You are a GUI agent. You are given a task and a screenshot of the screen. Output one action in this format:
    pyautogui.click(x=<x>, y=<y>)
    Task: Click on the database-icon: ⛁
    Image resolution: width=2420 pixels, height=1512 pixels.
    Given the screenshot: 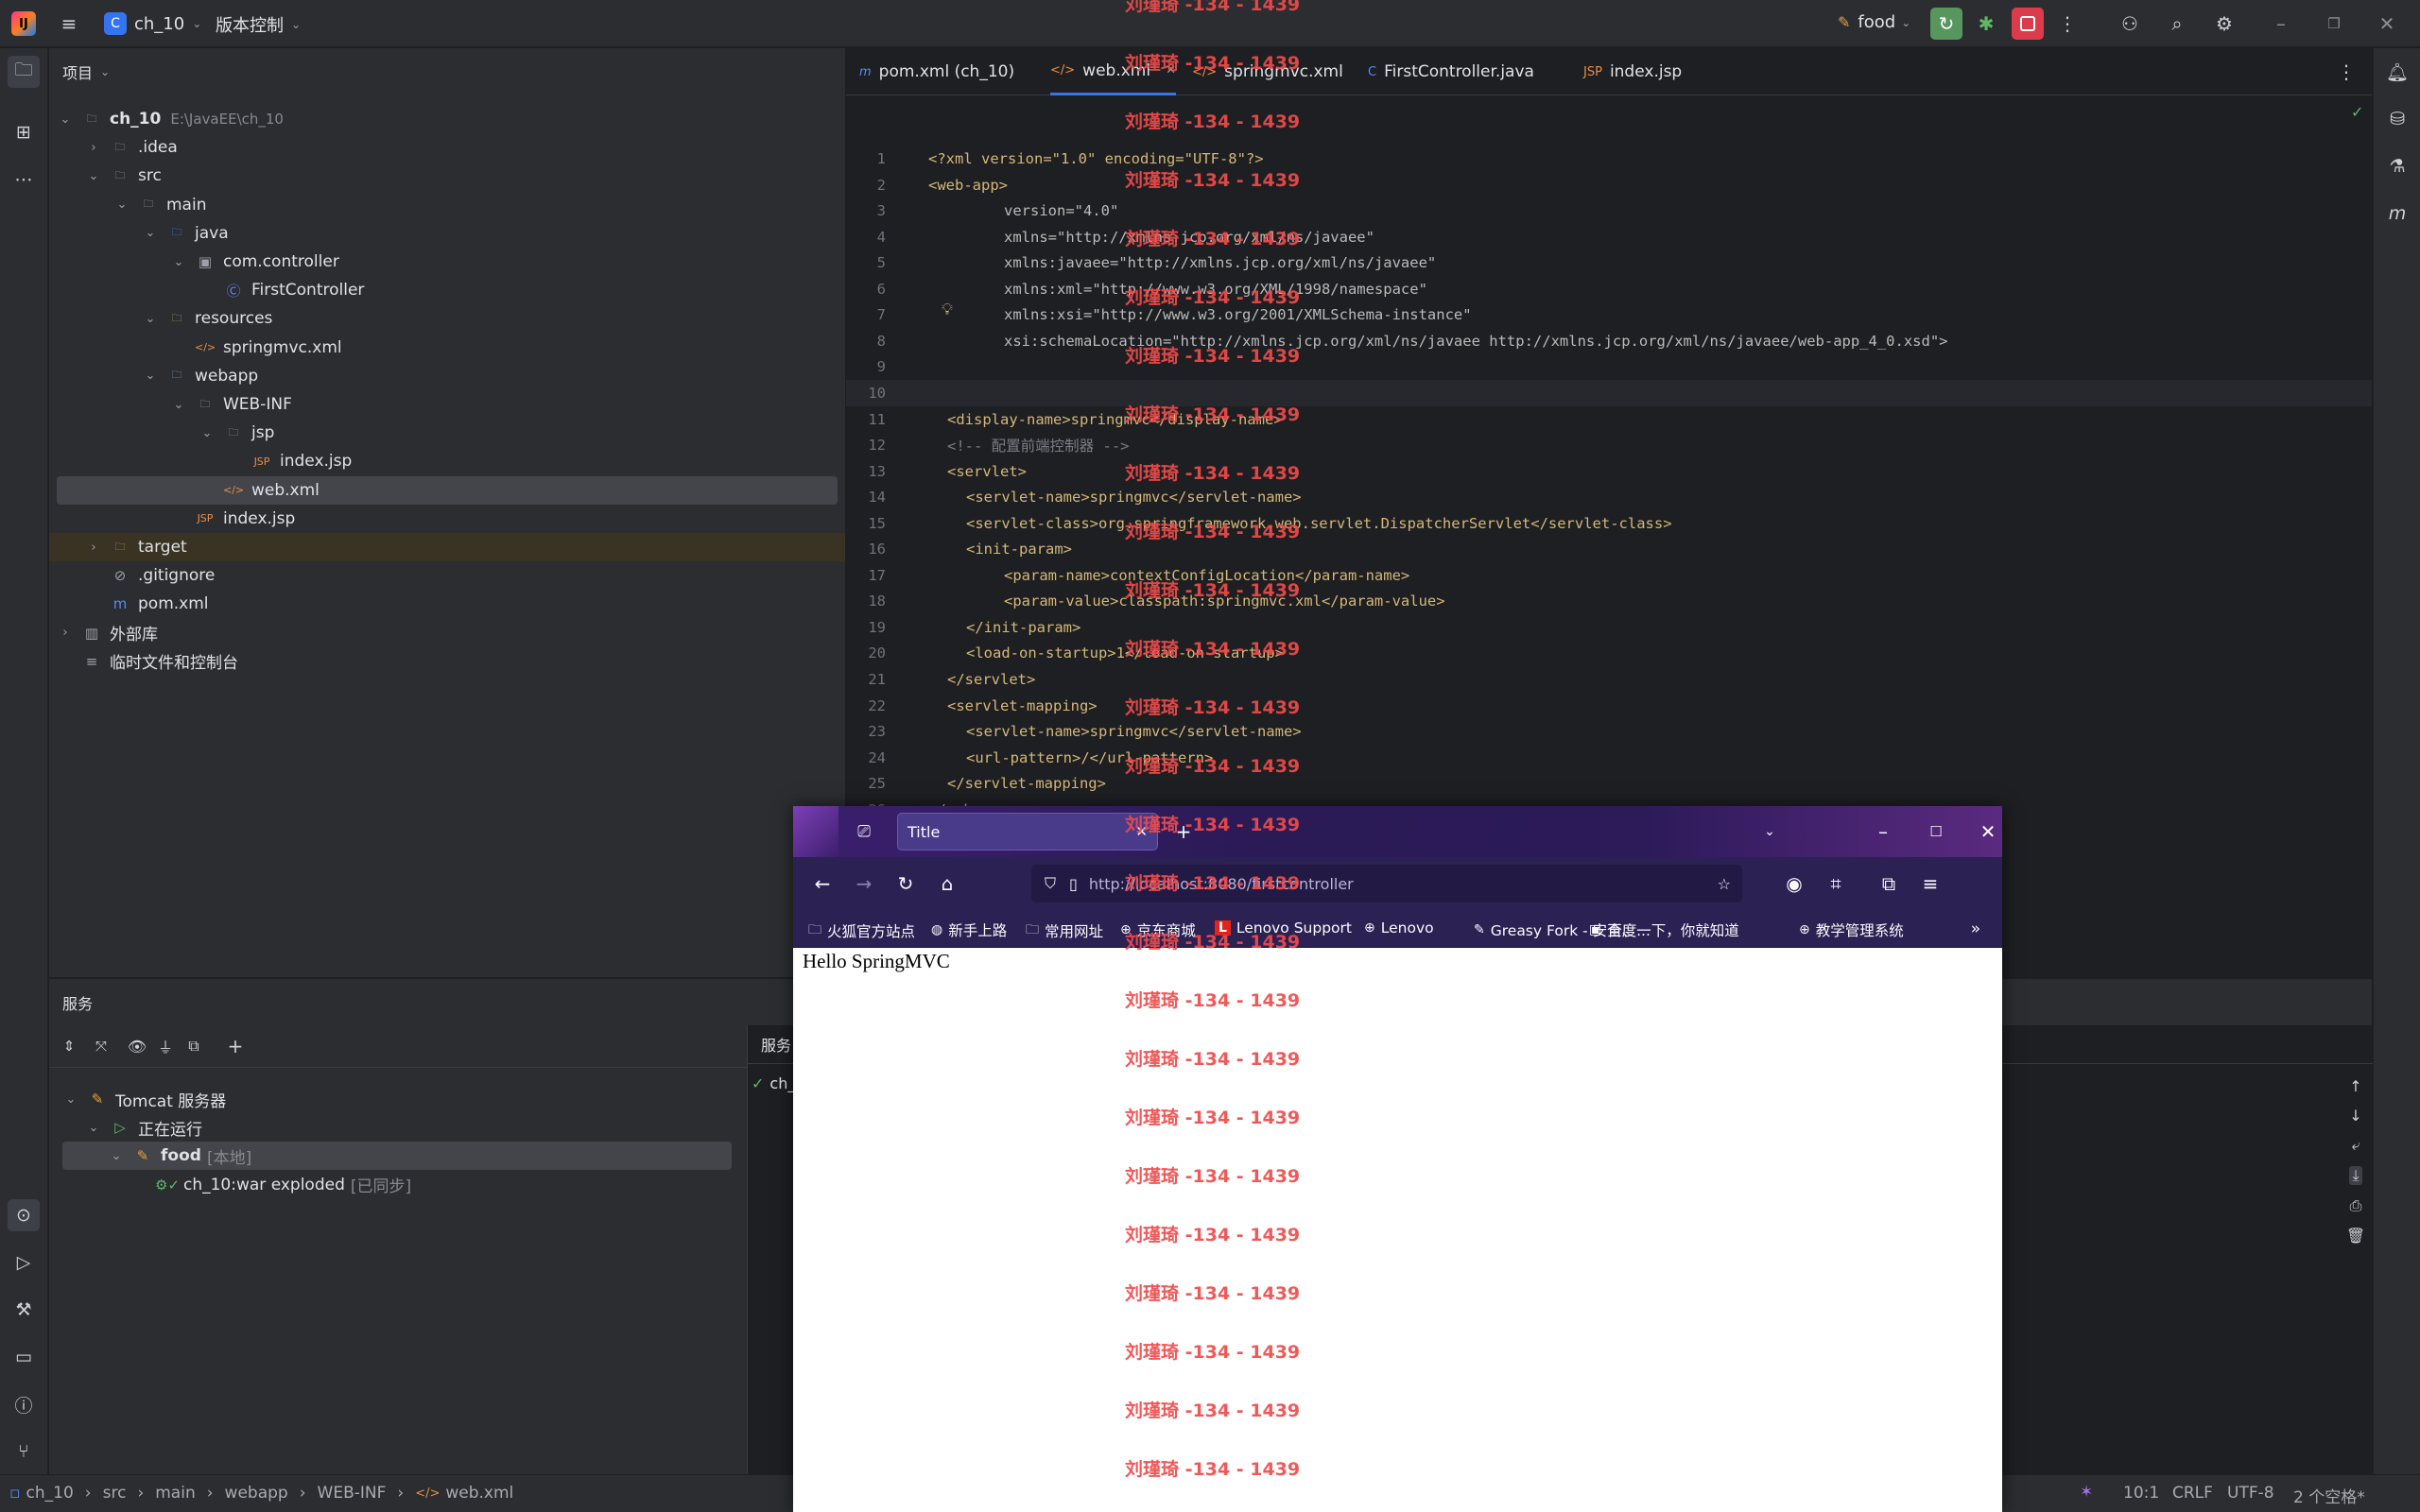 What is the action you would take?
    pyautogui.click(x=2397, y=119)
    